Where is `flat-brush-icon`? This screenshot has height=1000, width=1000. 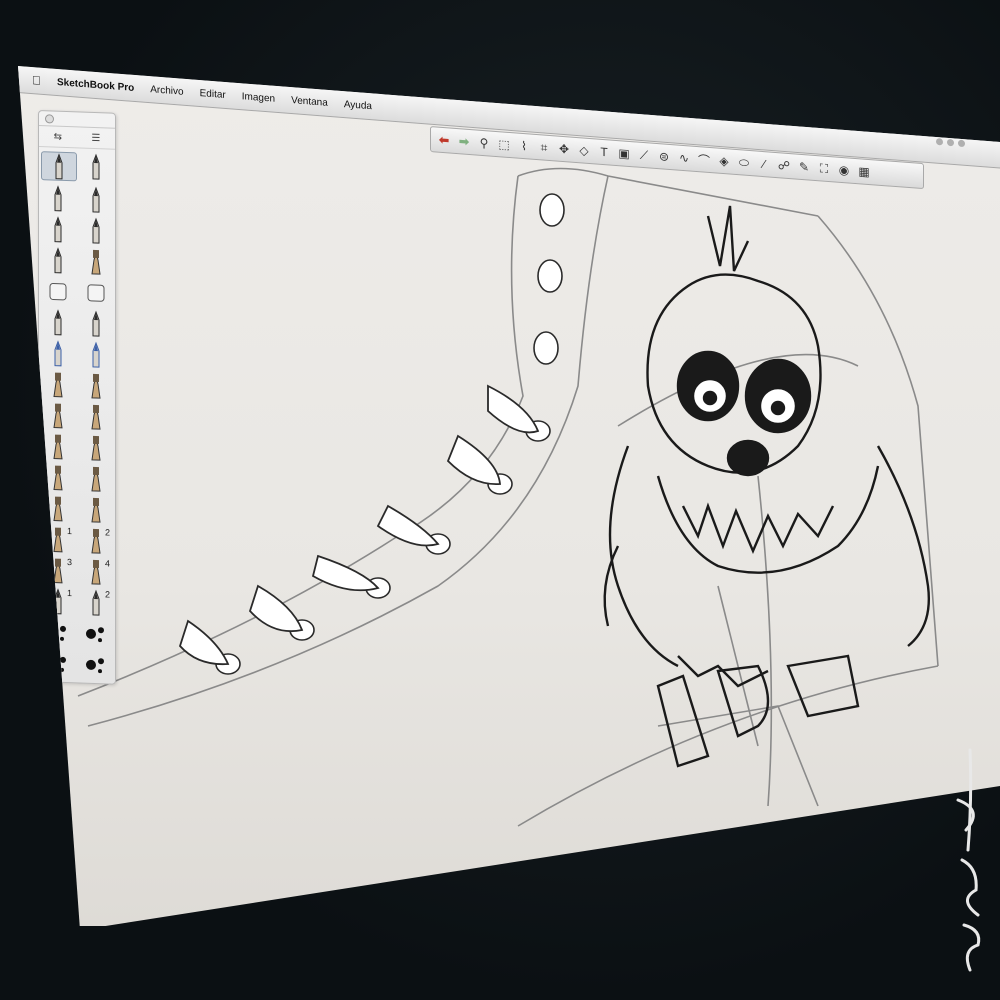
flat-brush-icon is located at coordinates (96, 416).